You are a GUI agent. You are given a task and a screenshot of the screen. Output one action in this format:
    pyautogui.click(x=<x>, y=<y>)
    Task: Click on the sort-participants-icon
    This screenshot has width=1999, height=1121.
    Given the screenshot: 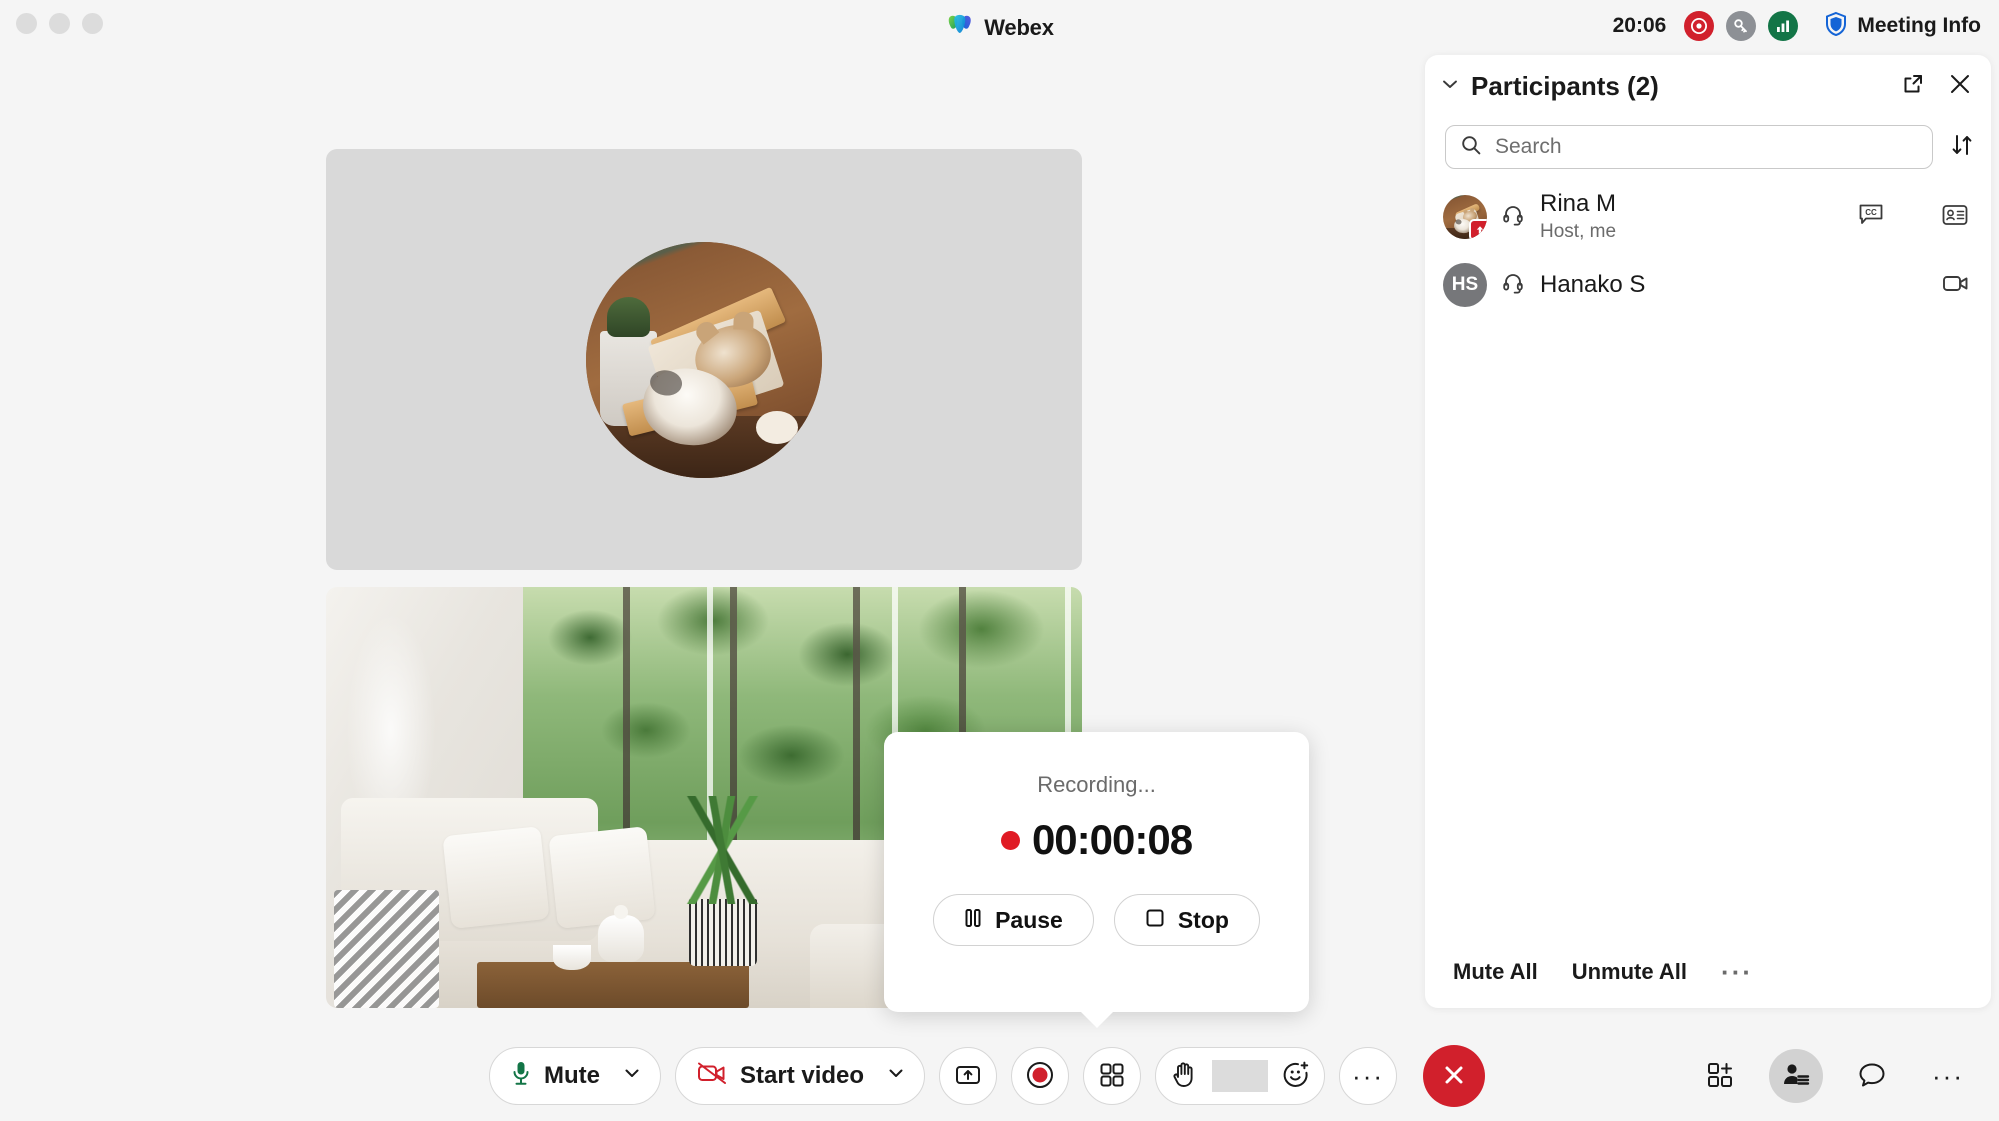 What is the action you would take?
    pyautogui.click(x=1962, y=147)
    